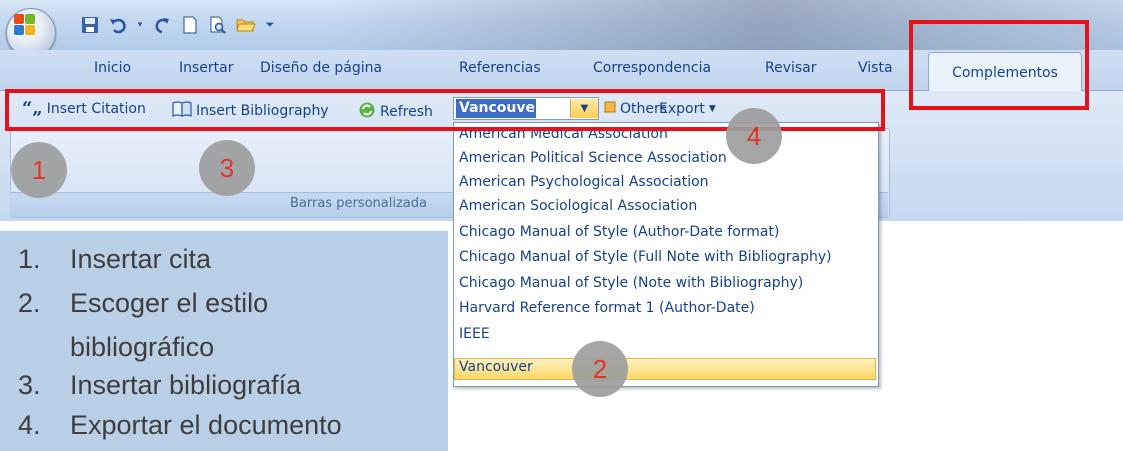  Describe the element at coordinates (169, 303) in the screenshot. I see `step-text: Escoger el estilo` at that location.